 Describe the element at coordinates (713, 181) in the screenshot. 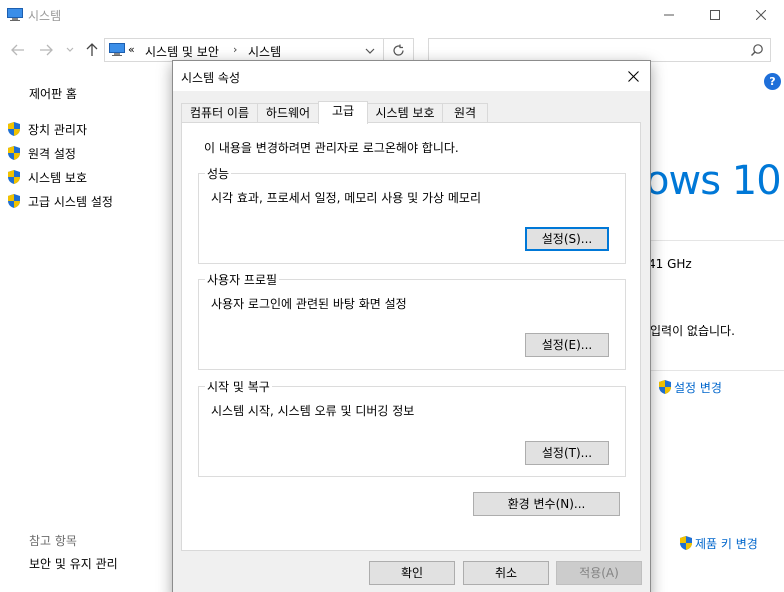

I see `windows-10-logo-text: ows 10` at that location.